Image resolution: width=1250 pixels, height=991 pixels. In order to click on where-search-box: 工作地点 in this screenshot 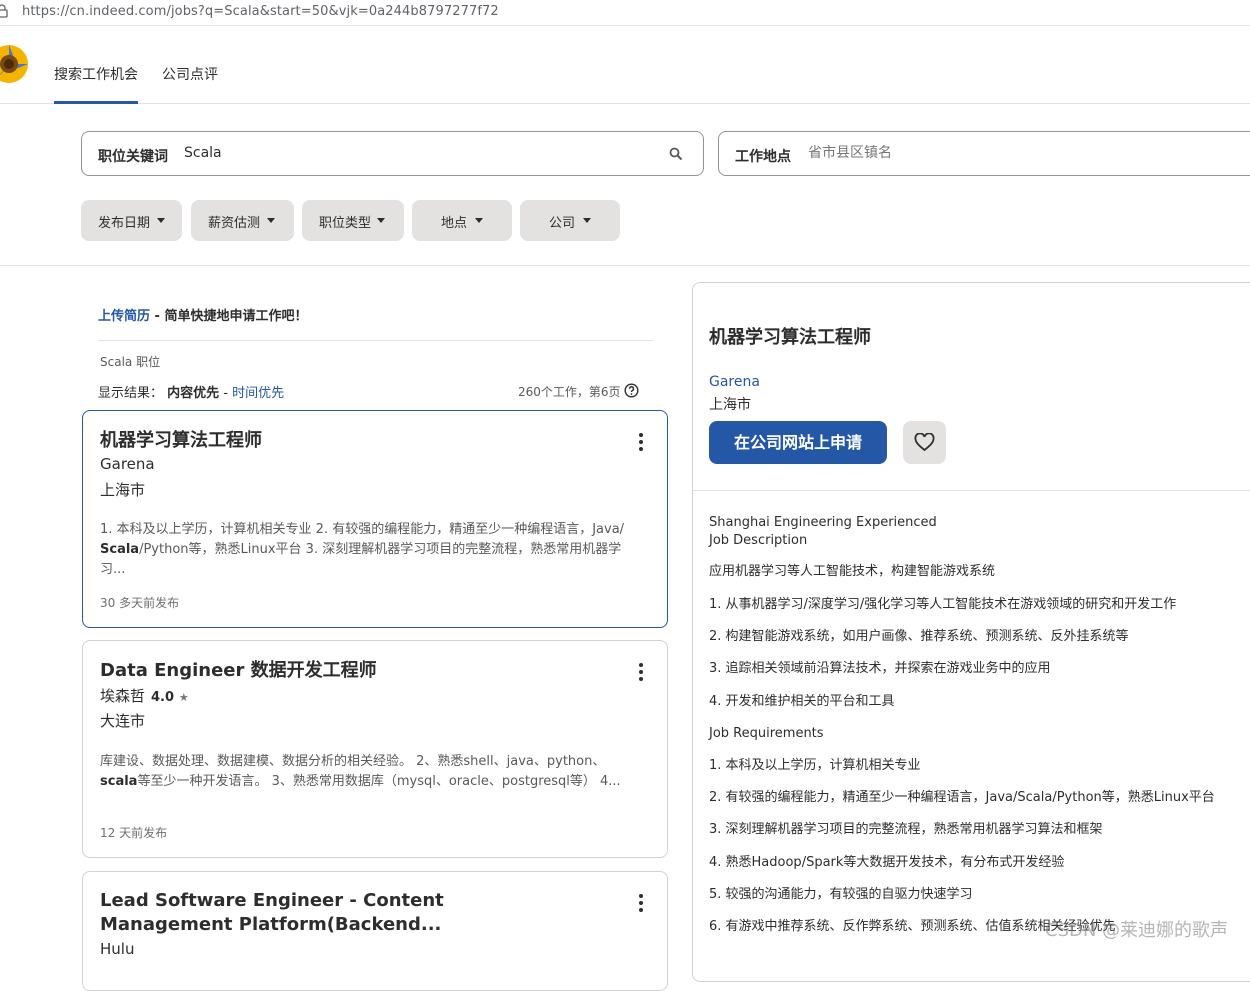, I will do `click(984, 153)`.